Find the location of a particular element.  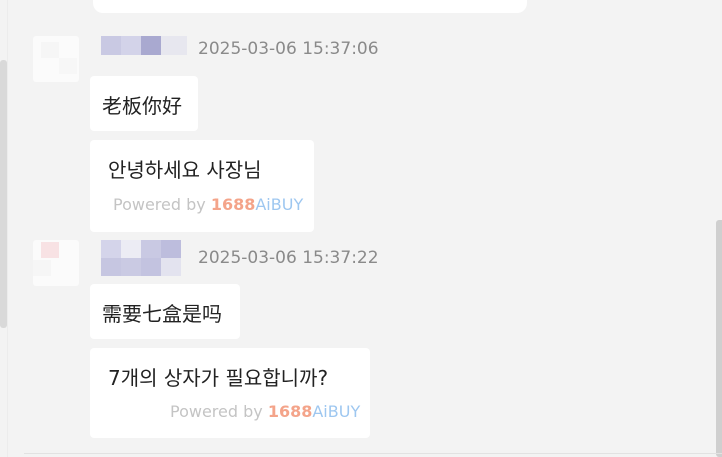

message-text: 老板你好 is located at coordinates (142, 106).